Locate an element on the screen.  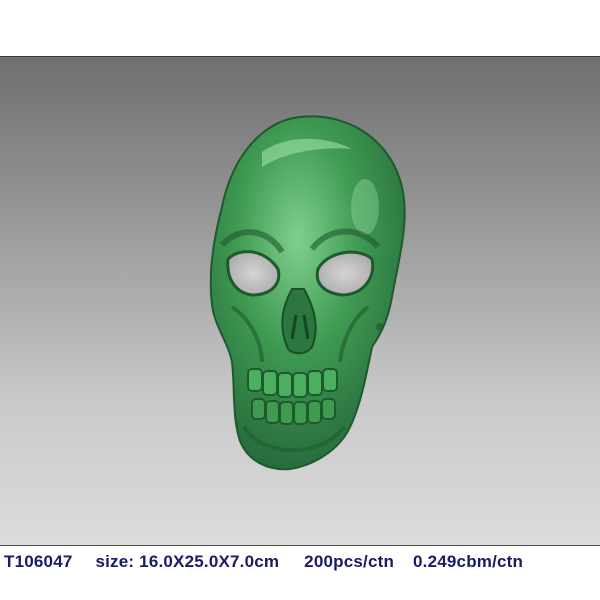
product-packing: 200pcs/ctn is located at coordinates (349, 561).